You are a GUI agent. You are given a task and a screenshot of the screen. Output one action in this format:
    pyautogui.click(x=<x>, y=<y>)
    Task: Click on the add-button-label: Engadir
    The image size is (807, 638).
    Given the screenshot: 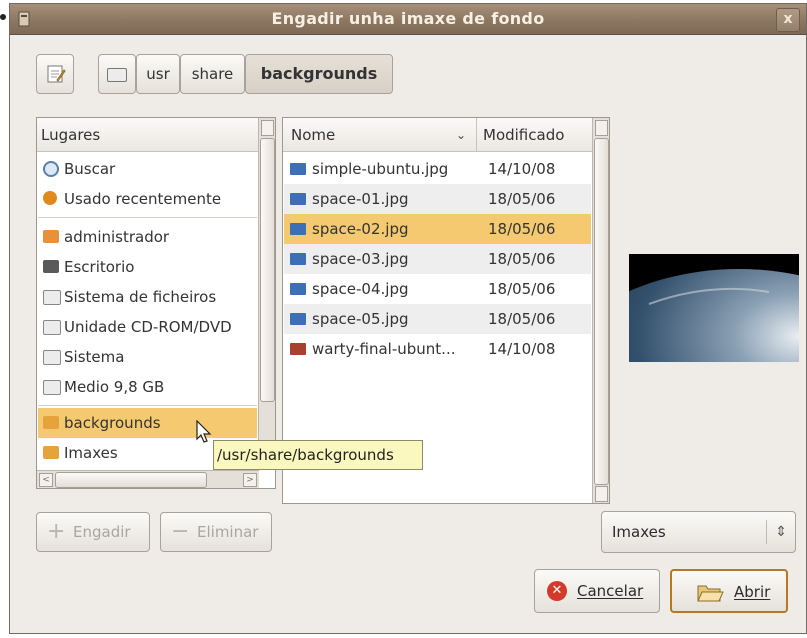 What is the action you would take?
    pyautogui.click(x=102, y=532)
    